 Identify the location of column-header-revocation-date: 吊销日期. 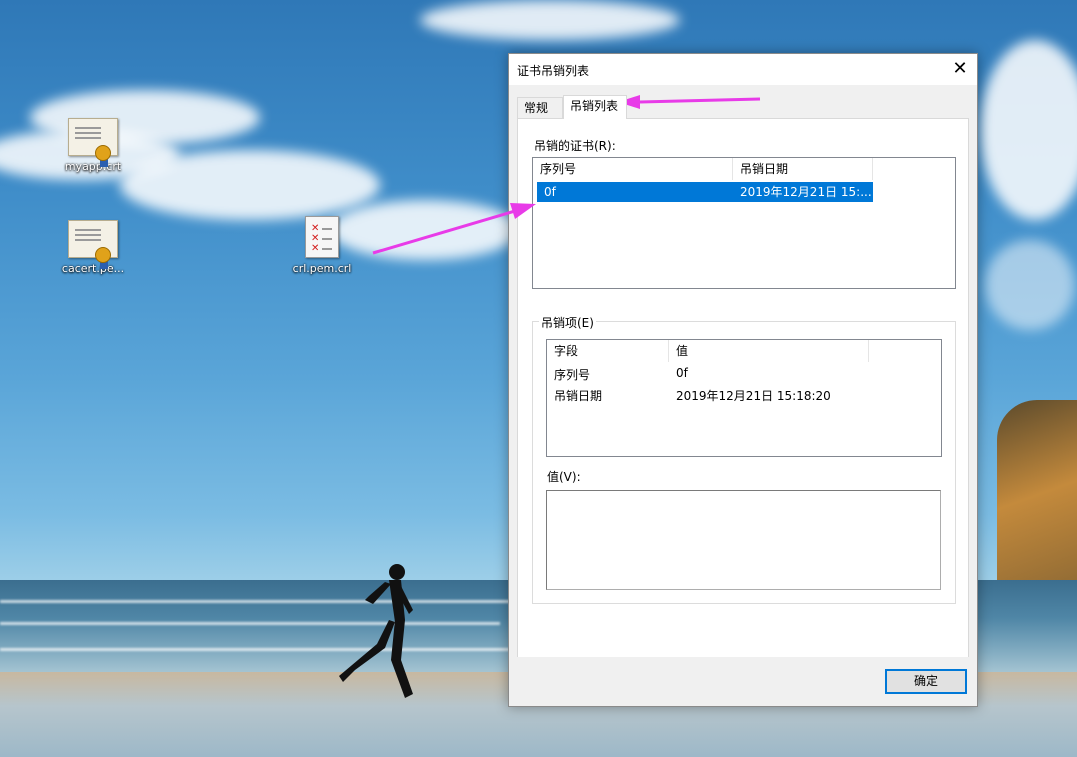
(803, 169).